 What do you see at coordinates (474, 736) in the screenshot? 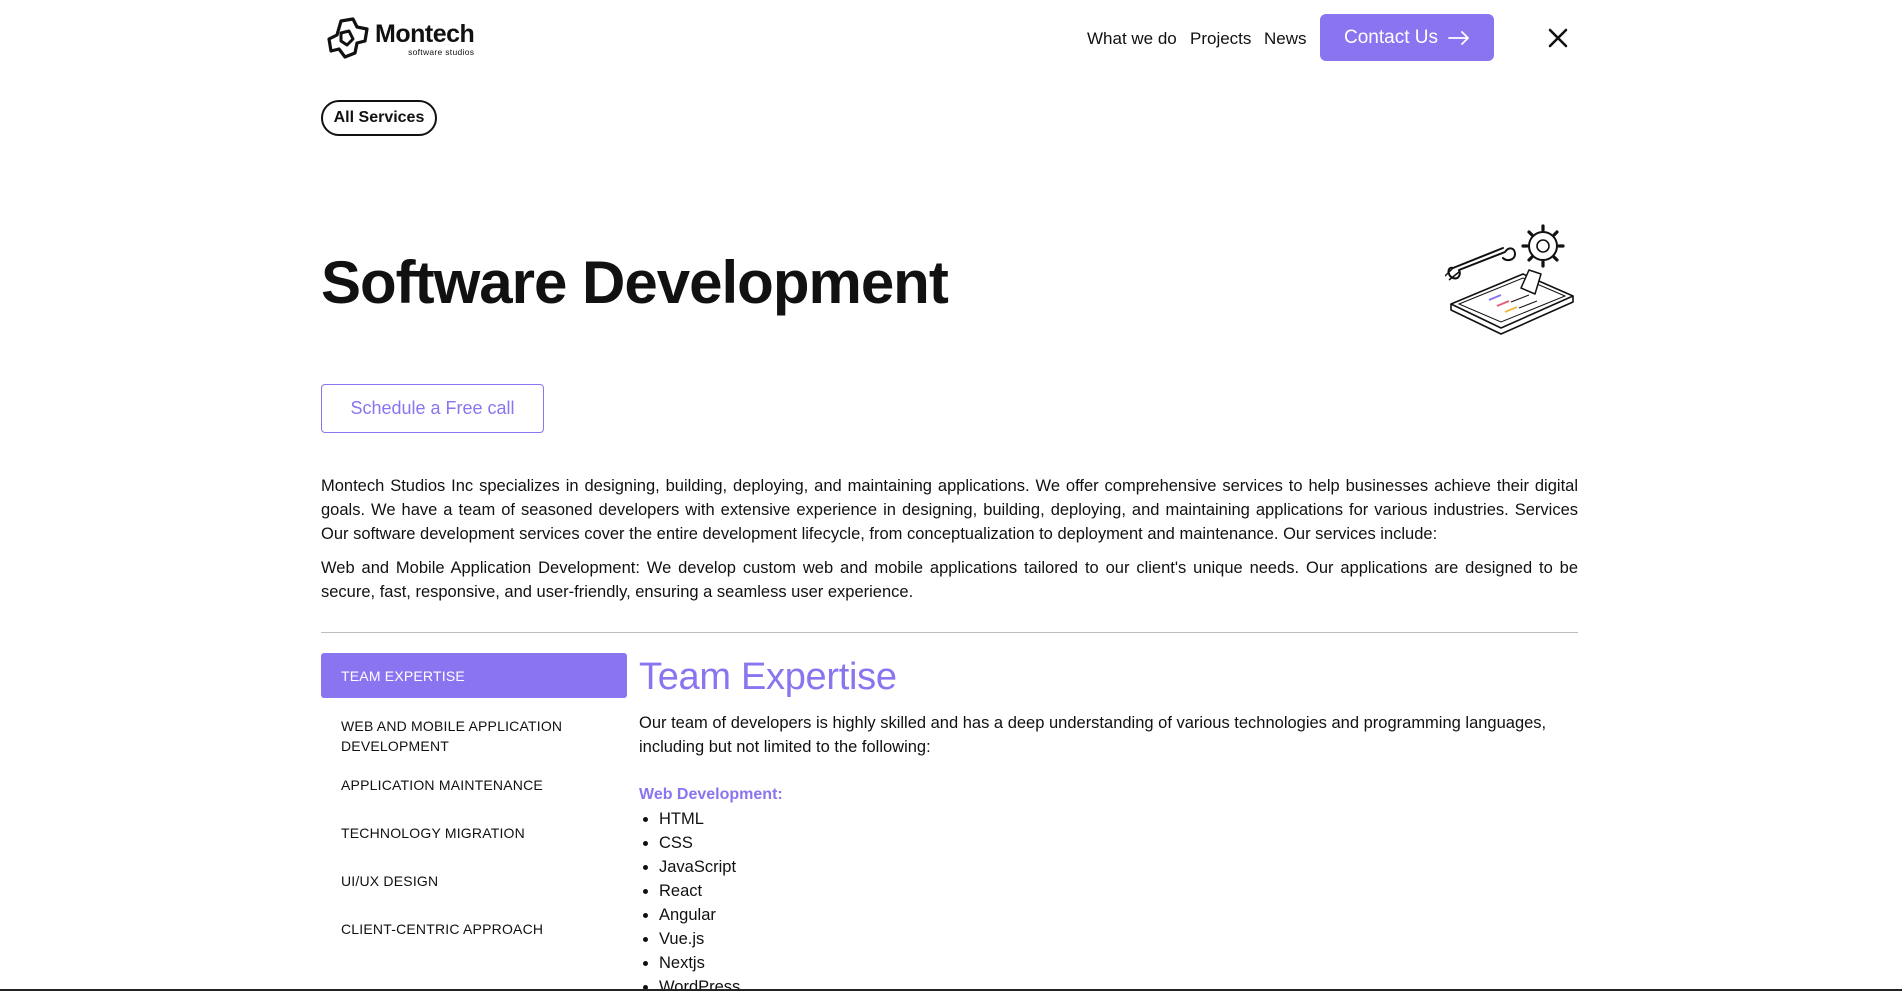
I see `tab-web-mobile-development: WEB AND MOBILE APPLICATION DEVELOPMENT` at bounding box center [474, 736].